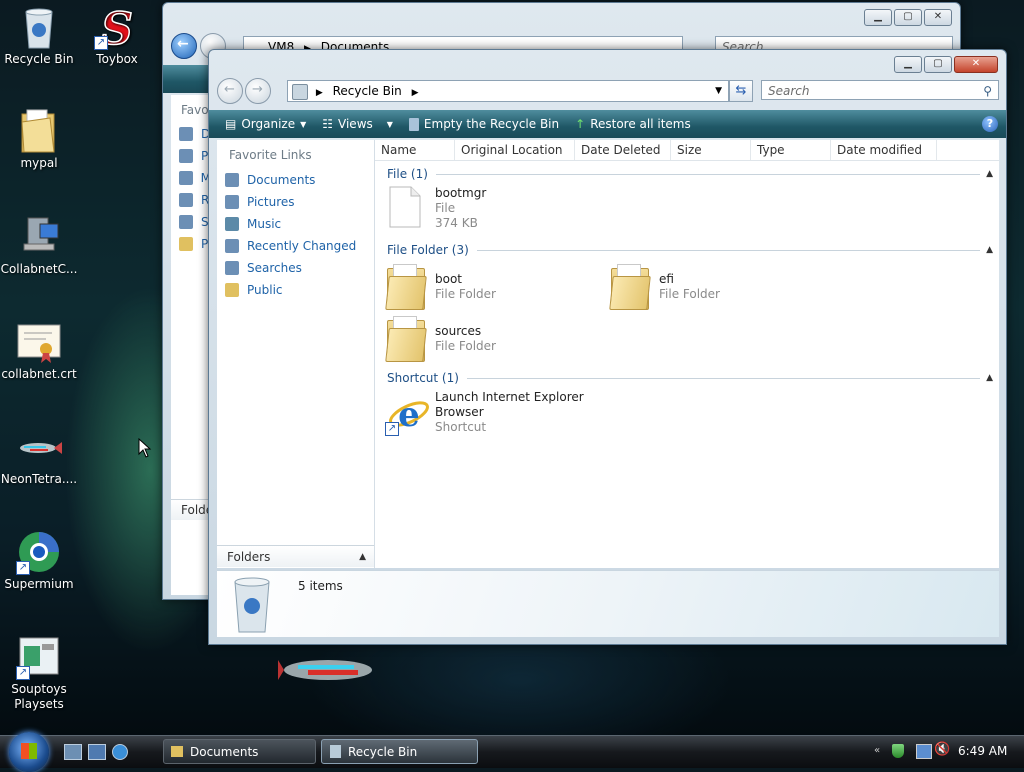 Image resolution: width=1024 pixels, height=772 pixels. I want to click on empty-recycle-bin-button: Empty the Recycle Bin, so click(484, 124).